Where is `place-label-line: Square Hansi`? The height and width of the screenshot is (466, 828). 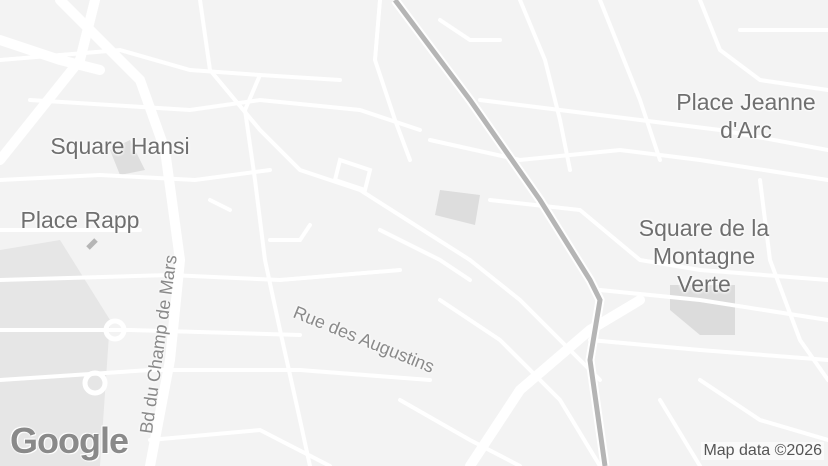
place-label-line: Square Hansi is located at coordinates (120, 146).